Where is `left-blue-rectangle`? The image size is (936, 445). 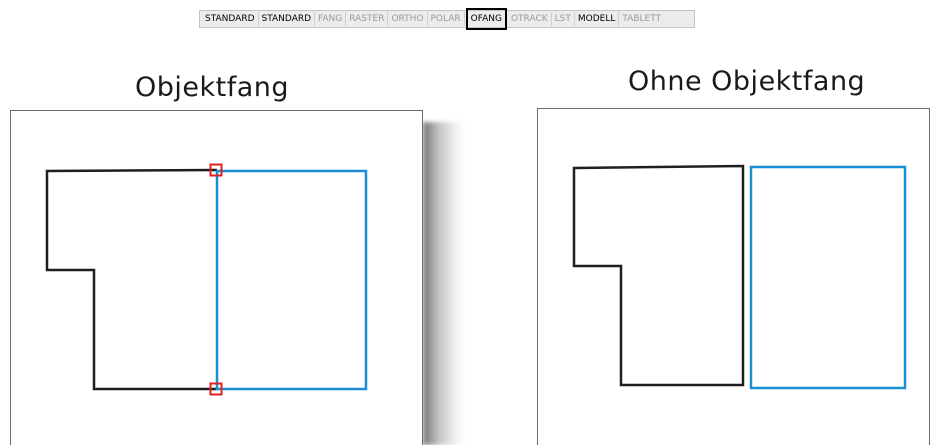
left-blue-rectangle is located at coordinates (291, 280).